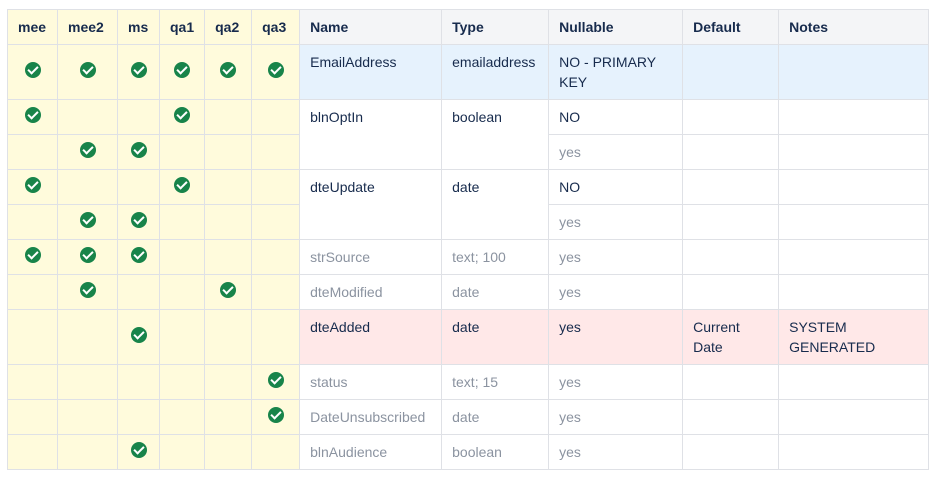 The height and width of the screenshot is (479, 940). Describe the element at coordinates (854, 337) in the screenshot. I see `cell-notes: SYSTEM GENERATED` at that location.